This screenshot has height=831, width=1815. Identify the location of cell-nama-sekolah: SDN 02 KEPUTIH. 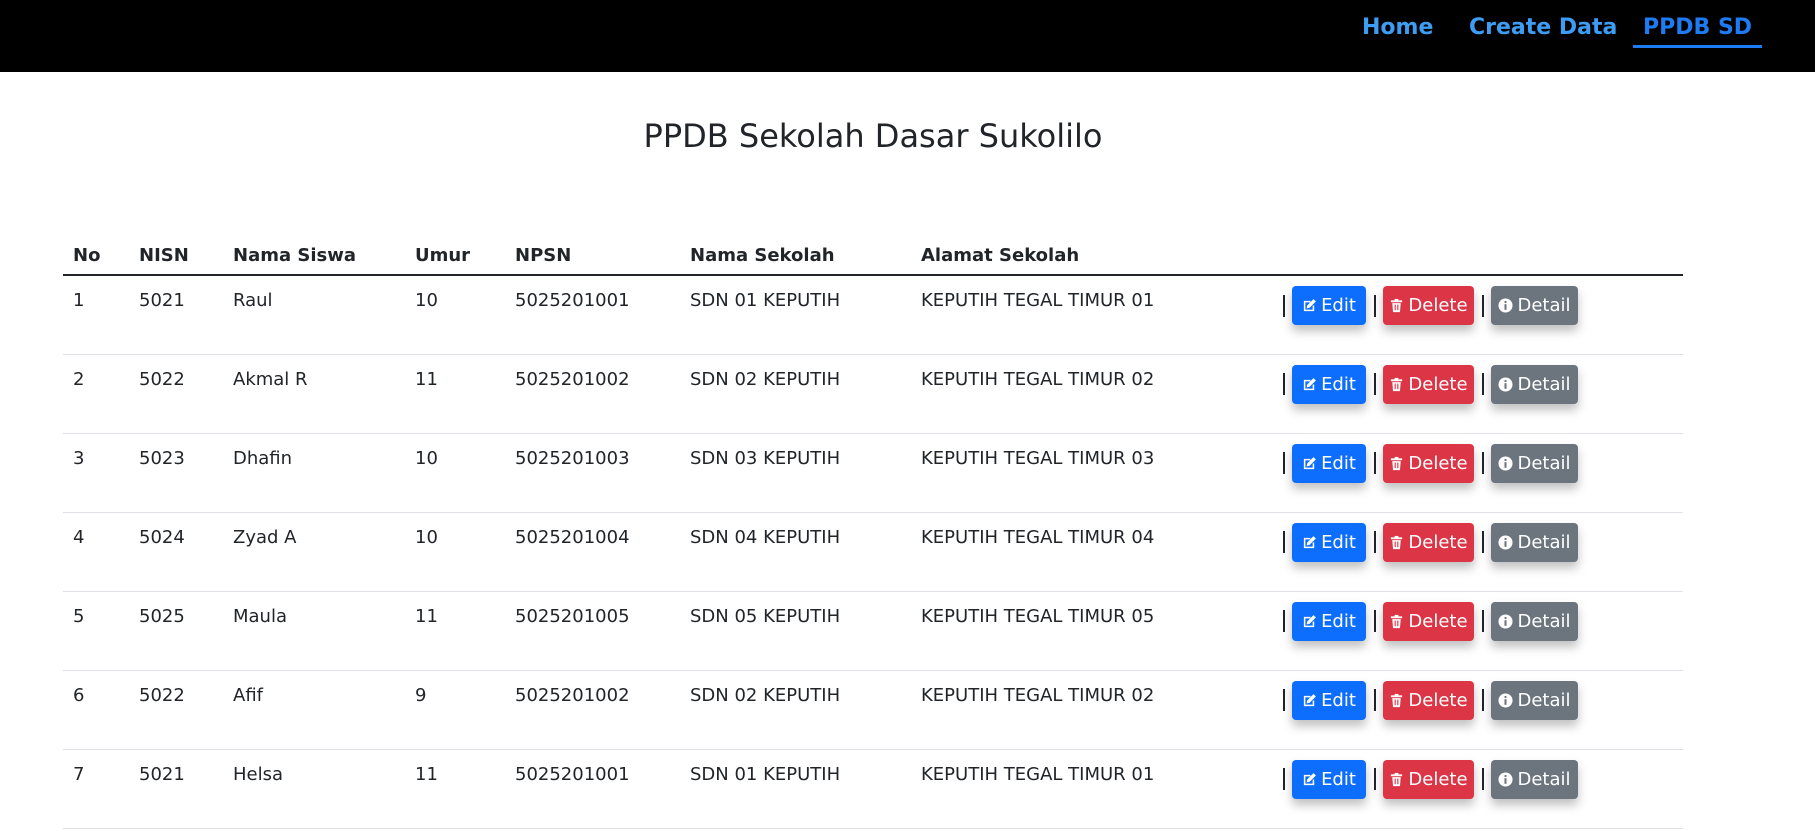
(795, 710).